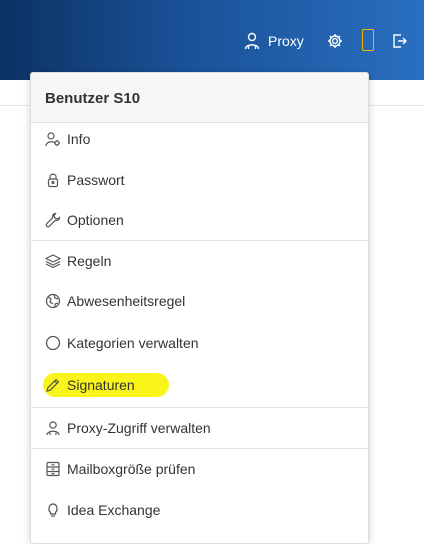 This screenshot has width=424, height=544. I want to click on menu-item-proxy-zugriff-verwalten: Proxy-Zugriff verwalten, so click(199, 428).